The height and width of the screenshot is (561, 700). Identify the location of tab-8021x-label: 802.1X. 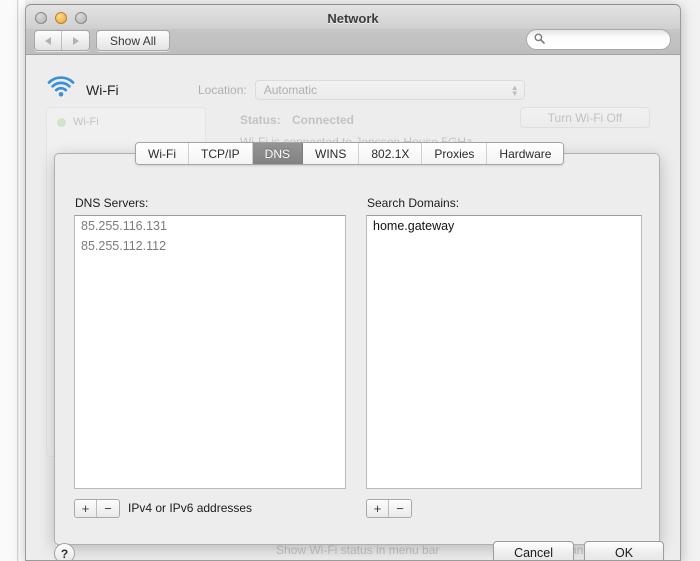
(390, 153).